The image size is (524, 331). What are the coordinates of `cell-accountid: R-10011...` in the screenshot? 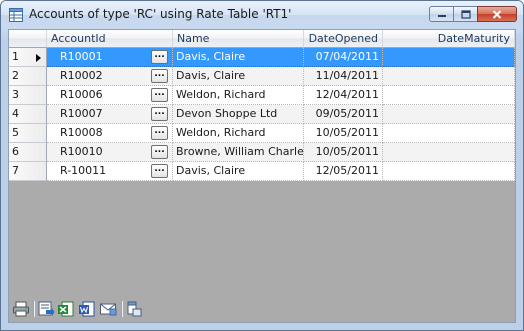 It's located at (110, 171).